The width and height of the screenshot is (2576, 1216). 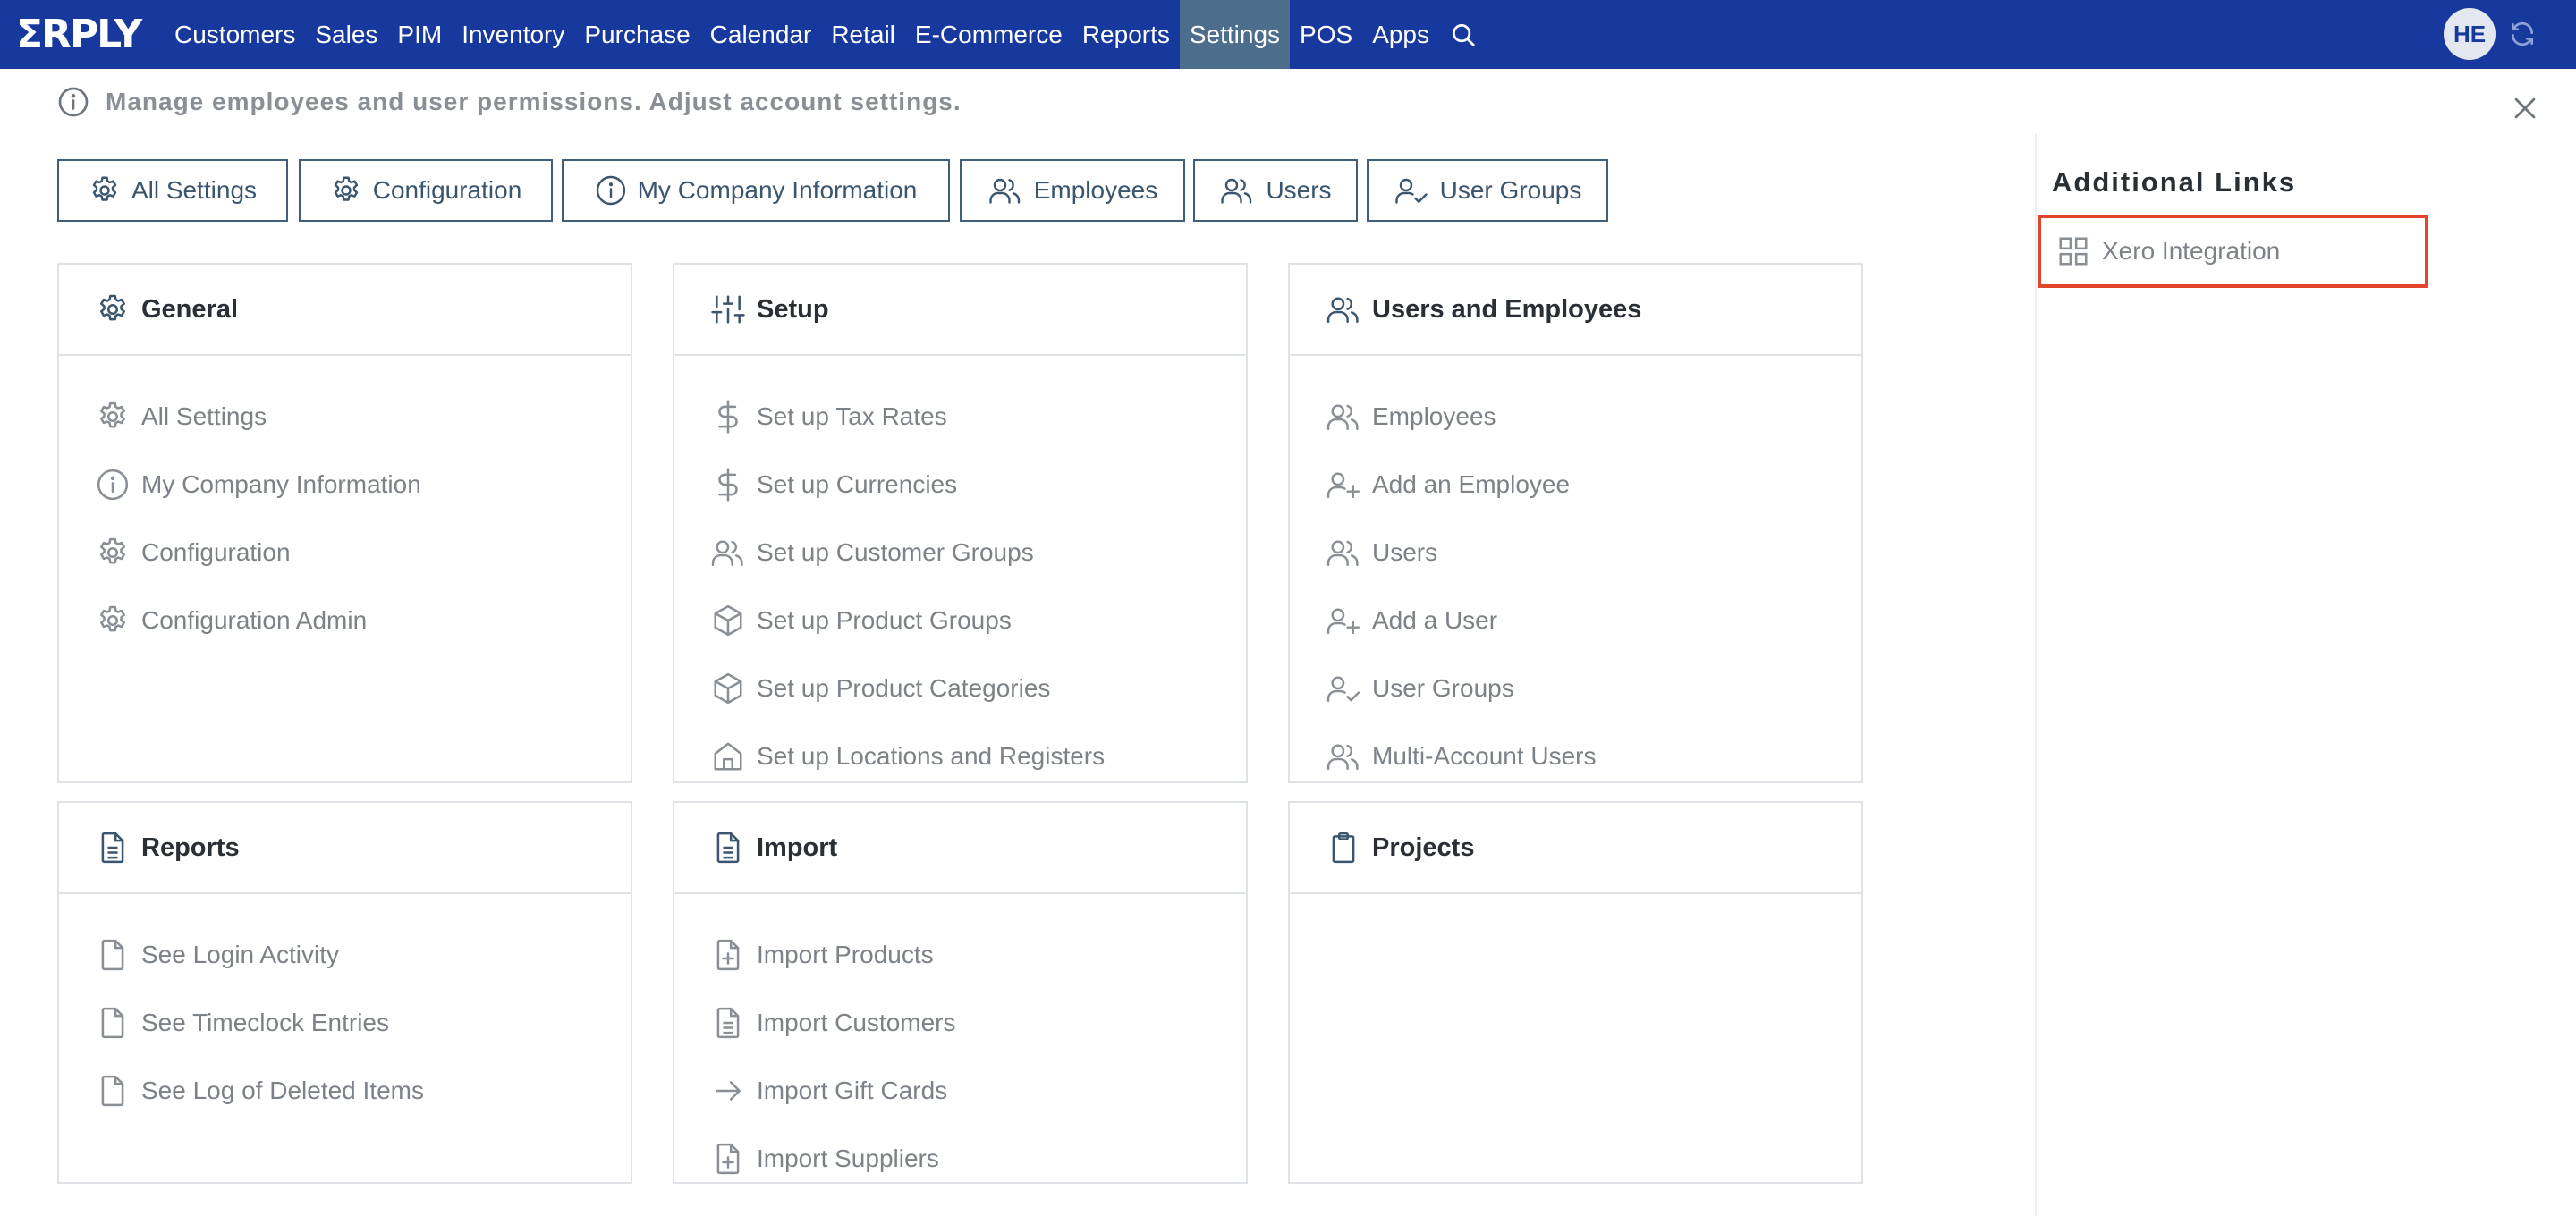 I want to click on link-label: See Login Activity, so click(x=240, y=954).